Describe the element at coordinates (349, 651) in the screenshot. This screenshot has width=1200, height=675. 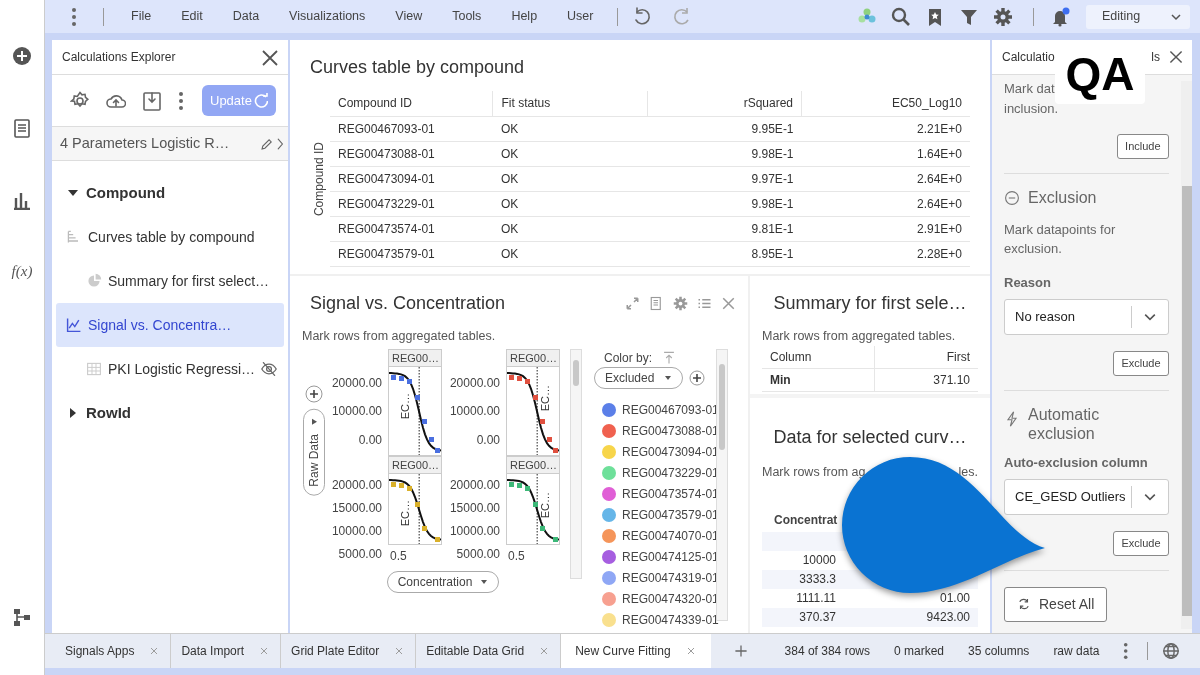
I see `document-tab: Grid Plate Editor` at that location.